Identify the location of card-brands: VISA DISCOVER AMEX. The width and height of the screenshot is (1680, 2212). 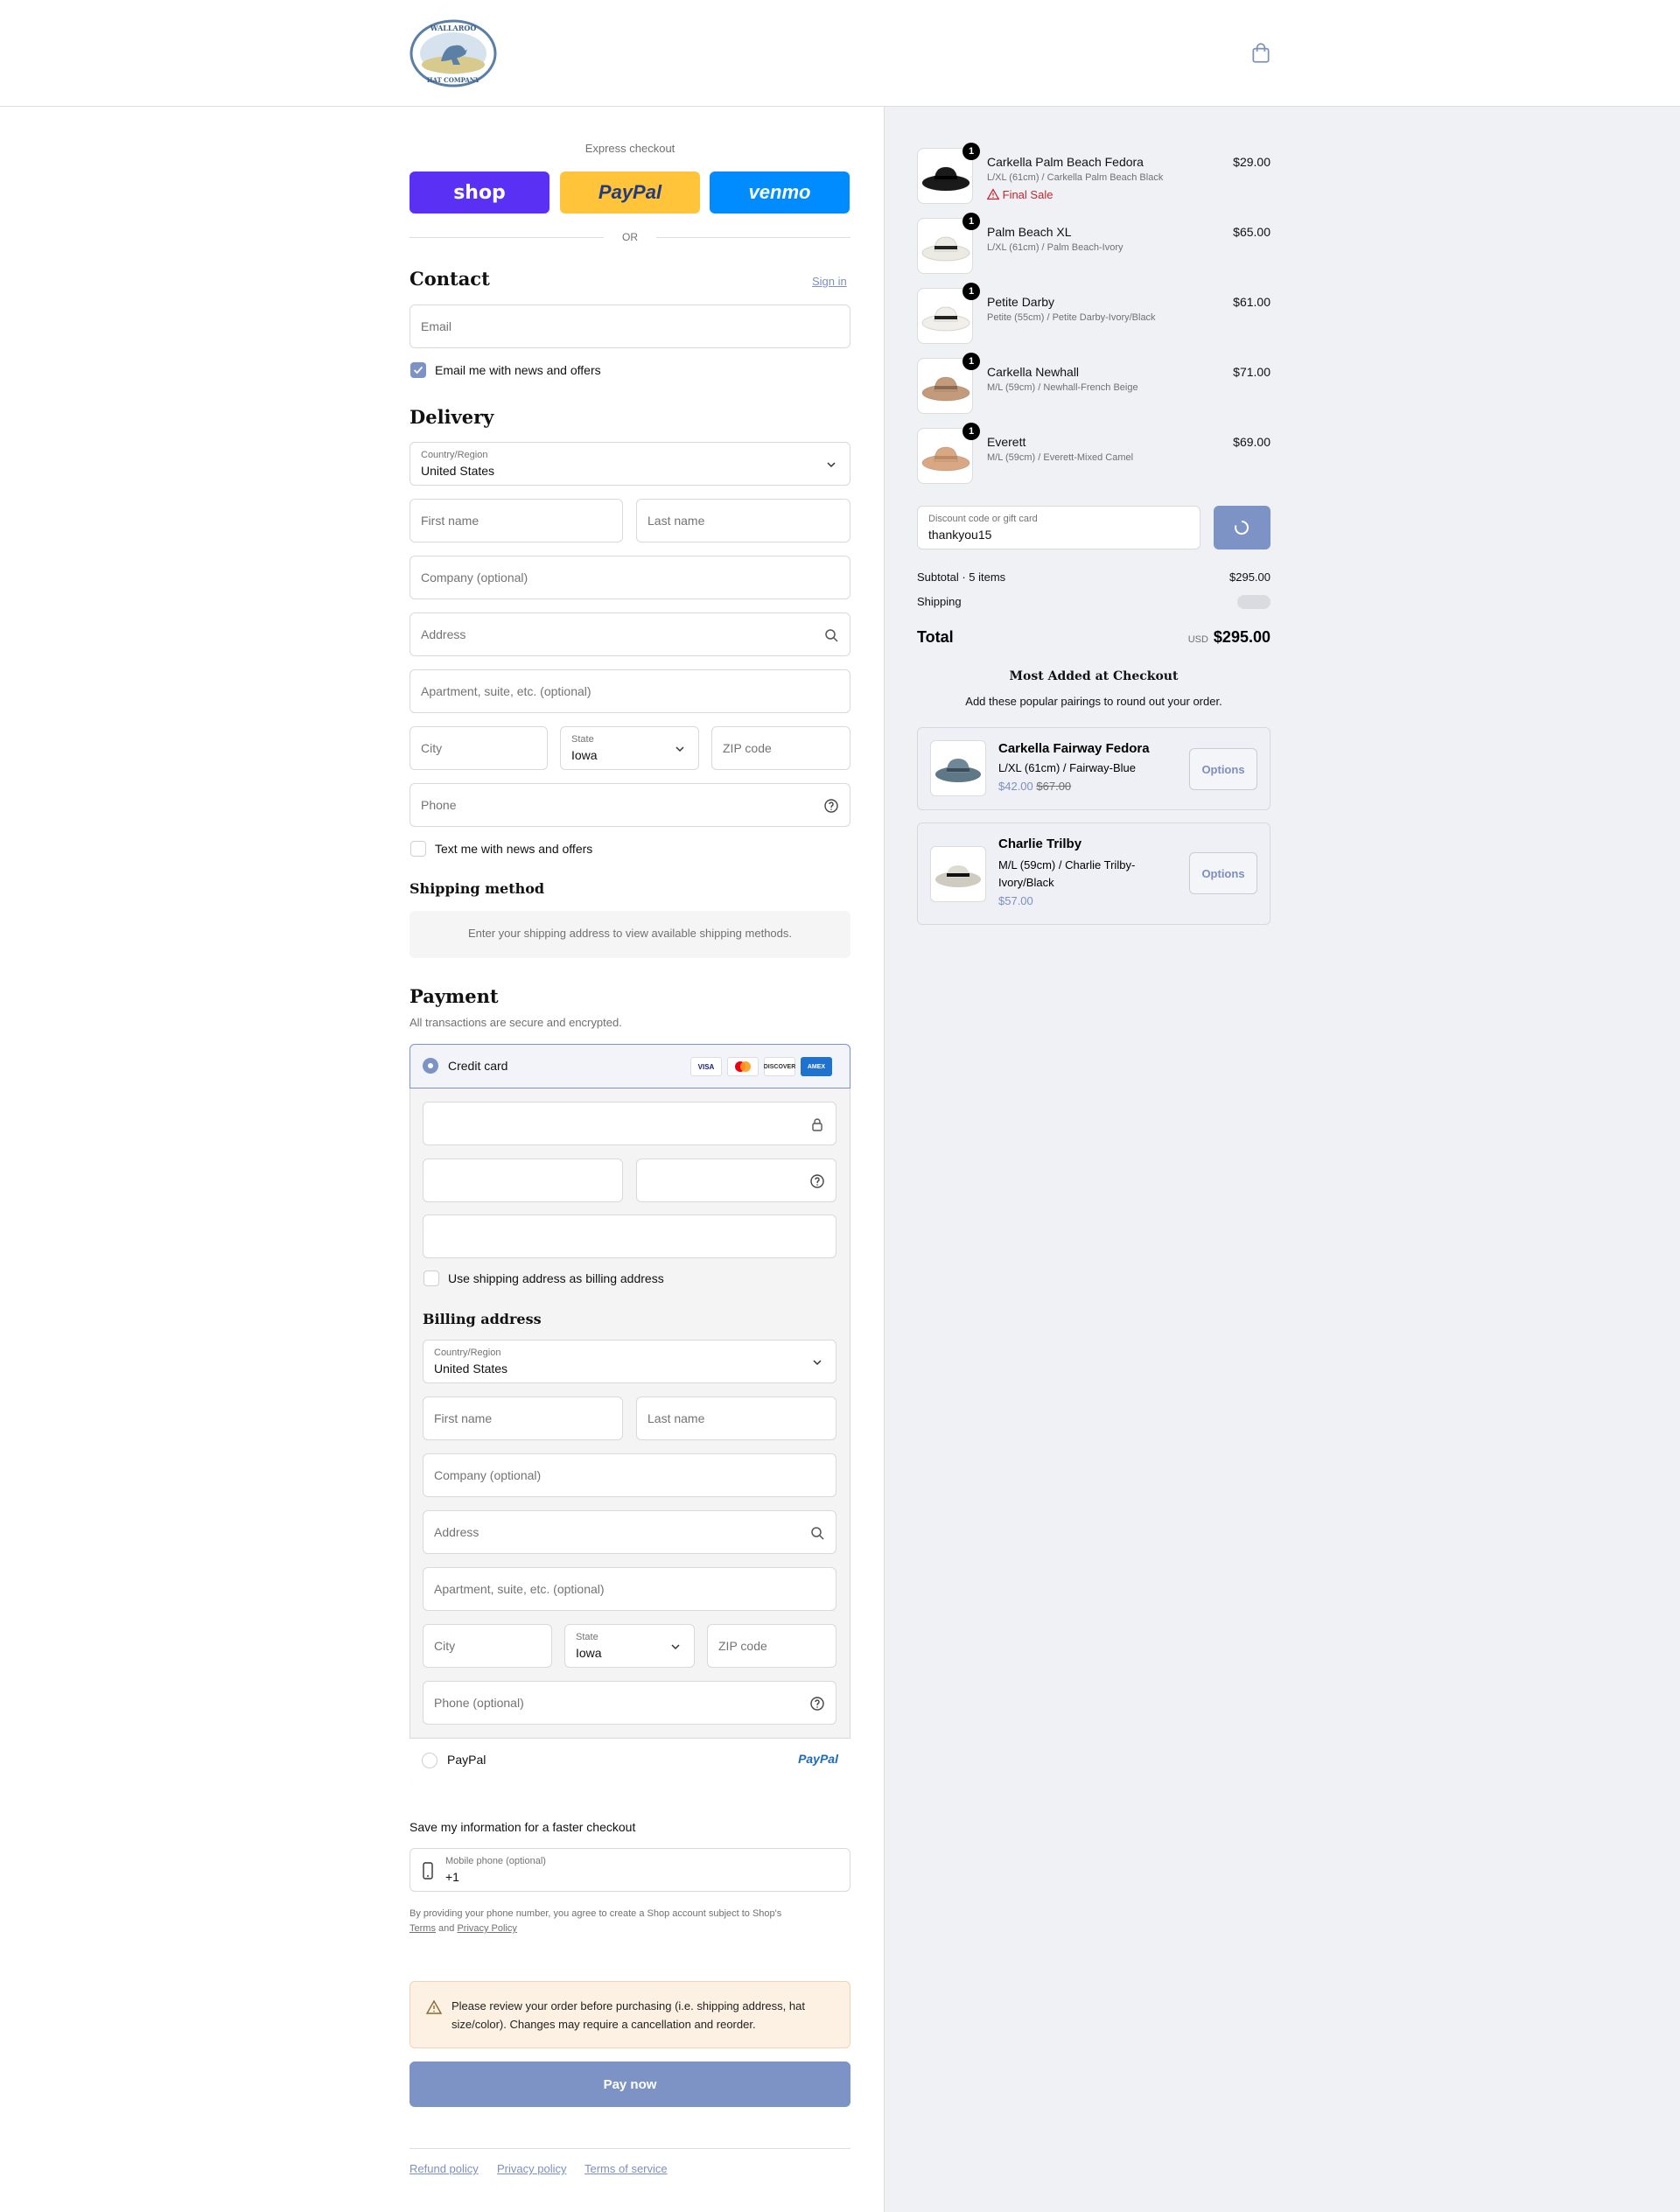
(764, 1066).